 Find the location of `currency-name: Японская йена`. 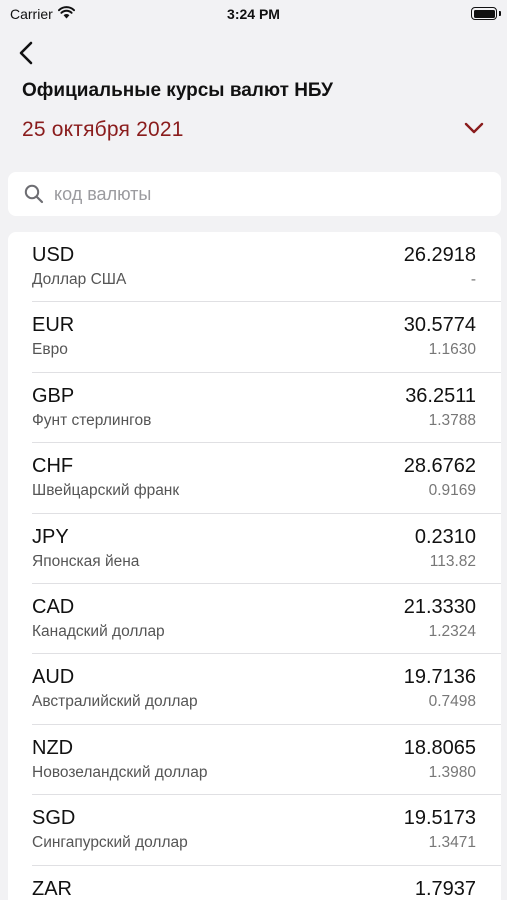

currency-name: Японская йена is located at coordinates (86, 561).